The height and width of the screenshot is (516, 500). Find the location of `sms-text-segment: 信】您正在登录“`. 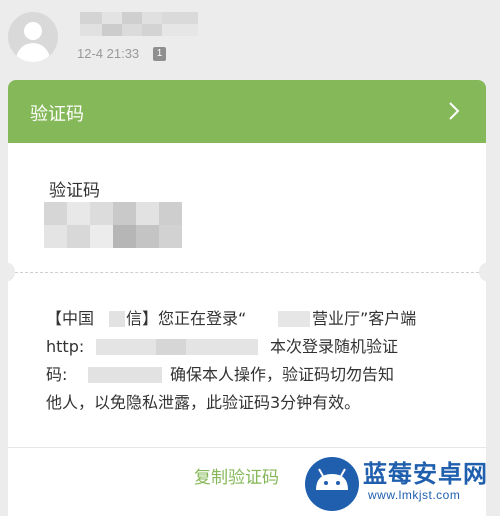

sms-text-segment: 信】您正在登录“ is located at coordinates (186, 318).